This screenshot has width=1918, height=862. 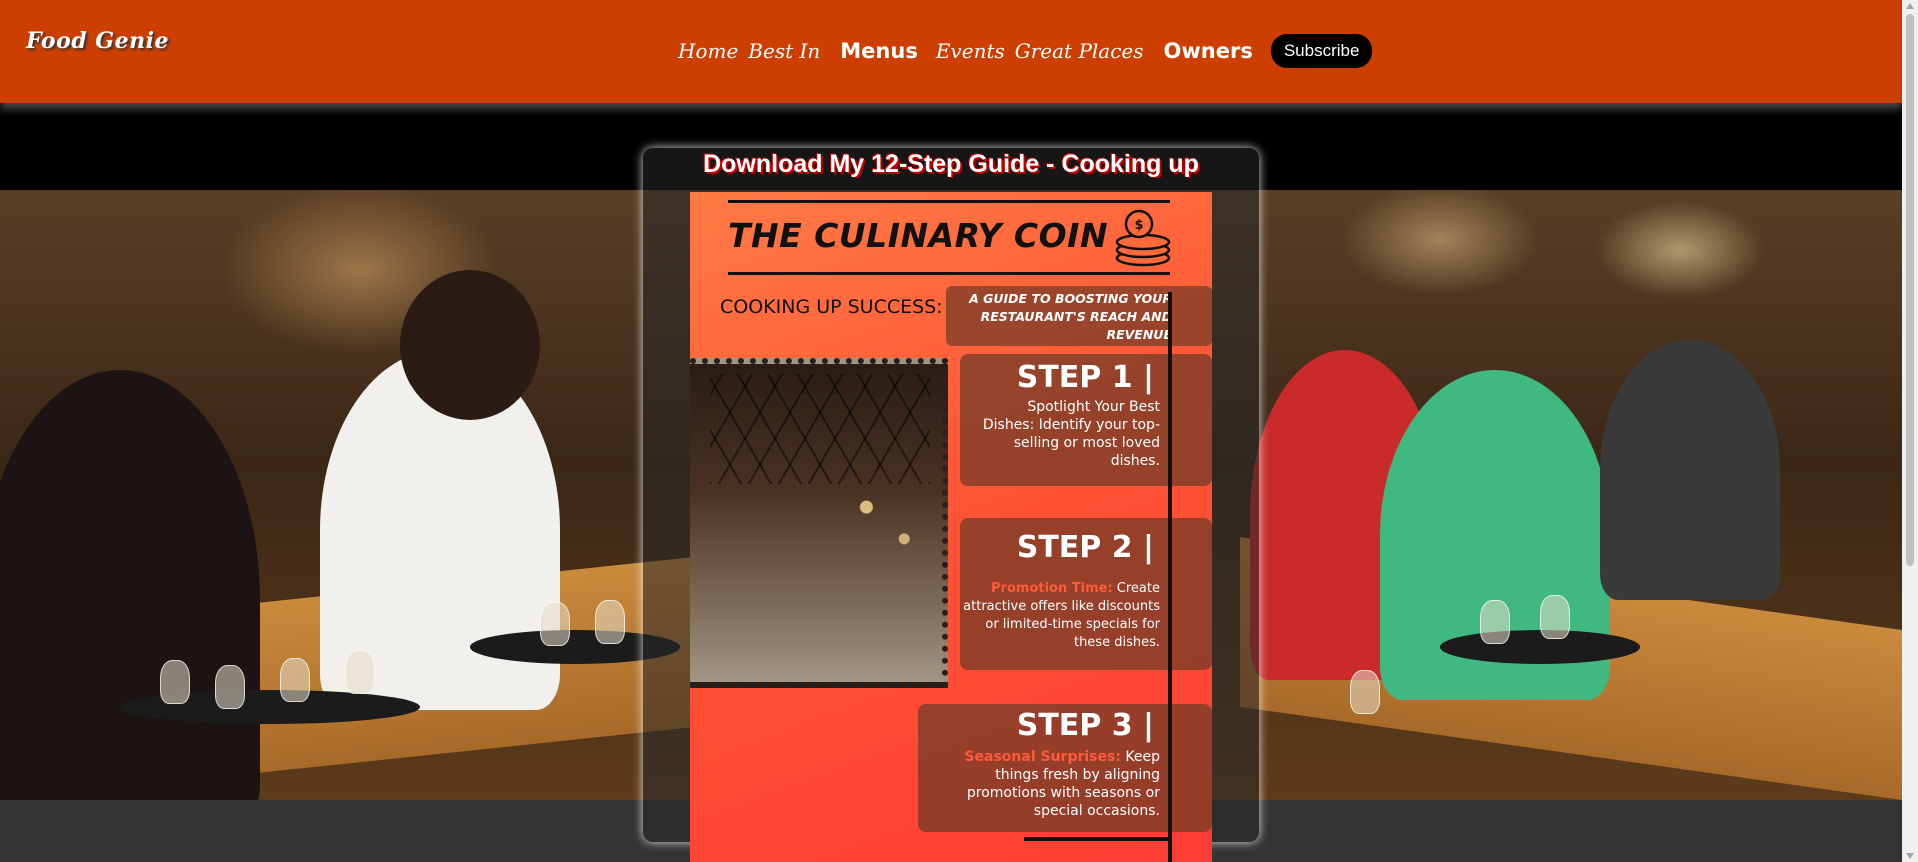 I want to click on restaurant-interior-photo, so click(x=819, y=523).